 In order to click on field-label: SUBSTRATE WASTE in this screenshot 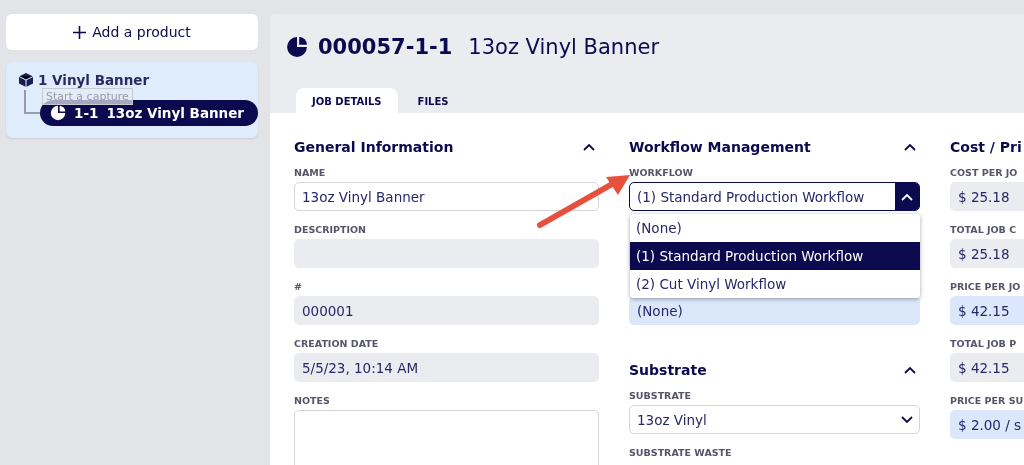, I will do `click(681, 452)`.